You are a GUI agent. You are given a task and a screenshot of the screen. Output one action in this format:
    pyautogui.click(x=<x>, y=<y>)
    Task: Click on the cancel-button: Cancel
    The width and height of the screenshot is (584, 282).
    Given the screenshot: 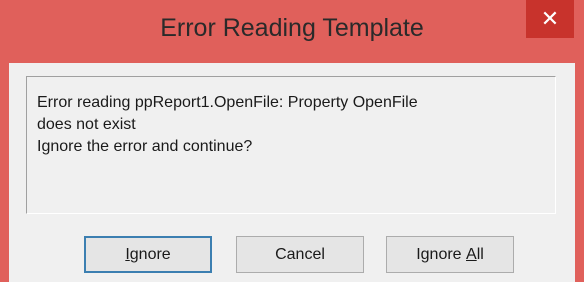 What is the action you would take?
    pyautogui.click(x=300, y=254)
    